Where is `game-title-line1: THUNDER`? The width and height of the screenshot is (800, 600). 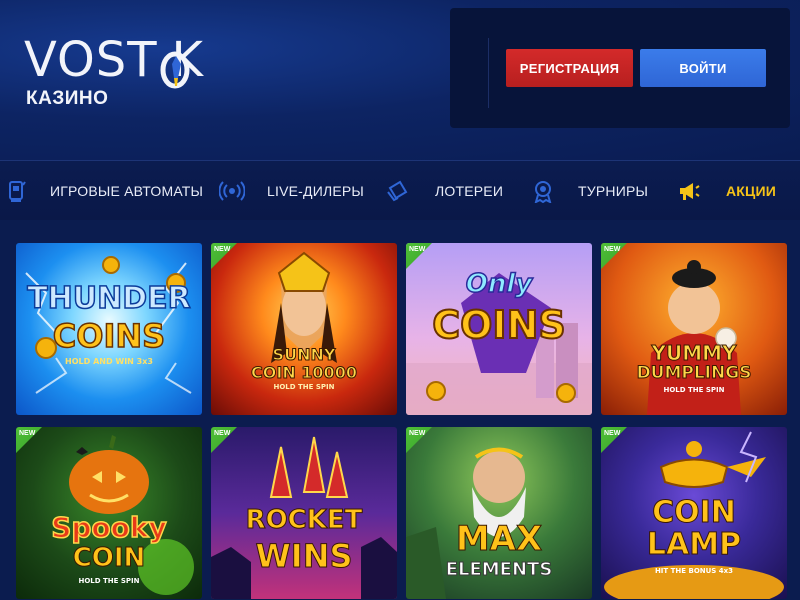
game-title-line1: THUNDER is located at coordinates (108, 298).